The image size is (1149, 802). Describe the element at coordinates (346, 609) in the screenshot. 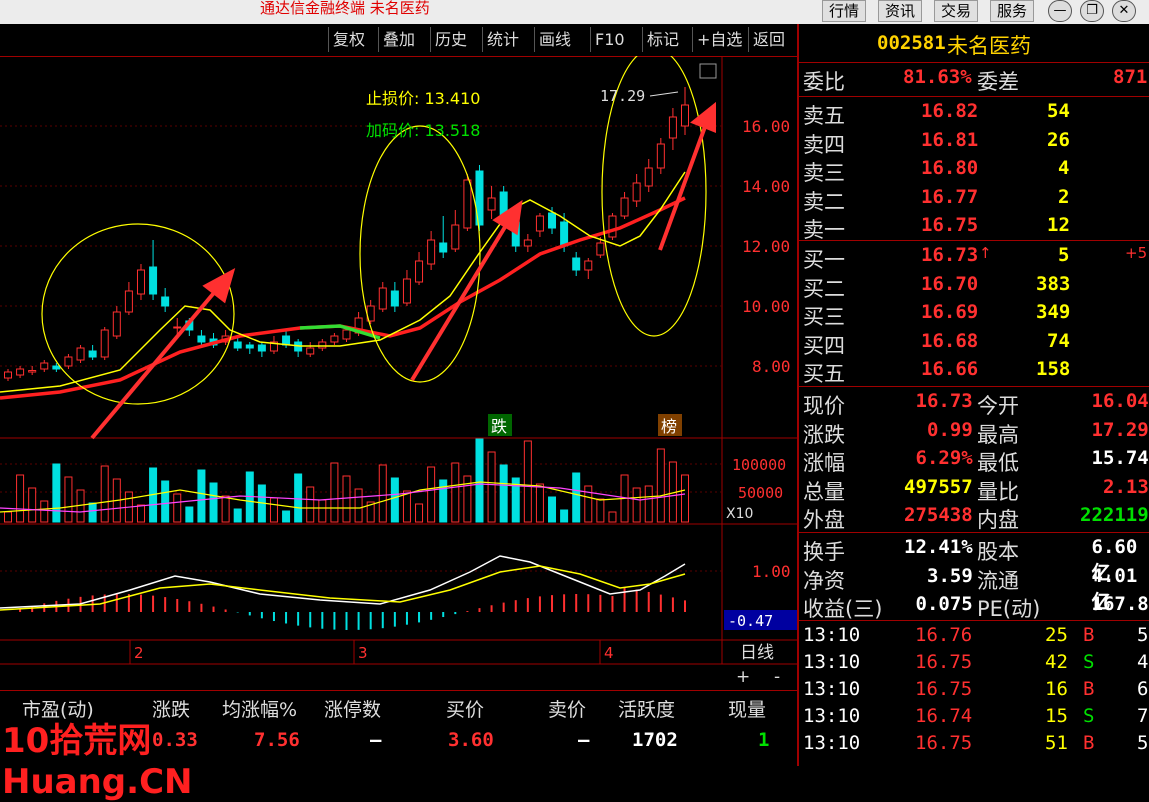

I see `macd-bars` at that location.